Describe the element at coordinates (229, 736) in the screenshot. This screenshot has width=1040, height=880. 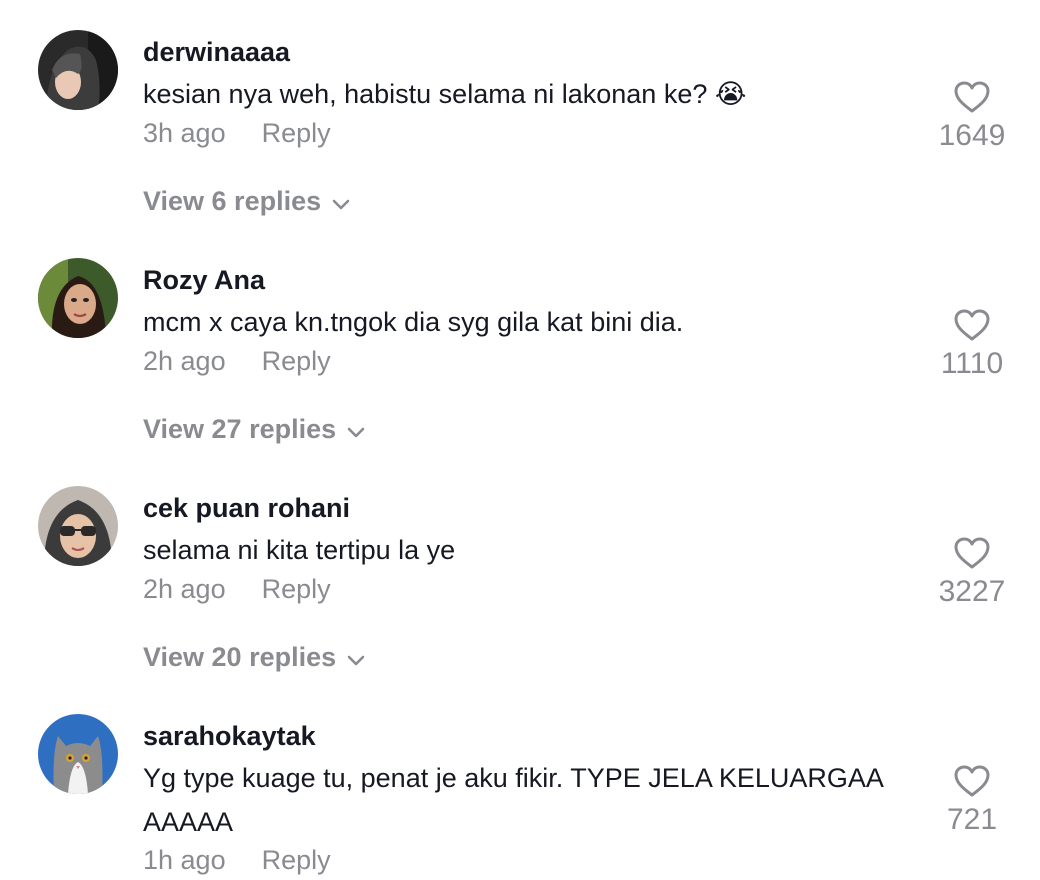
I see `comment-username: sarahokaytak` at that location.